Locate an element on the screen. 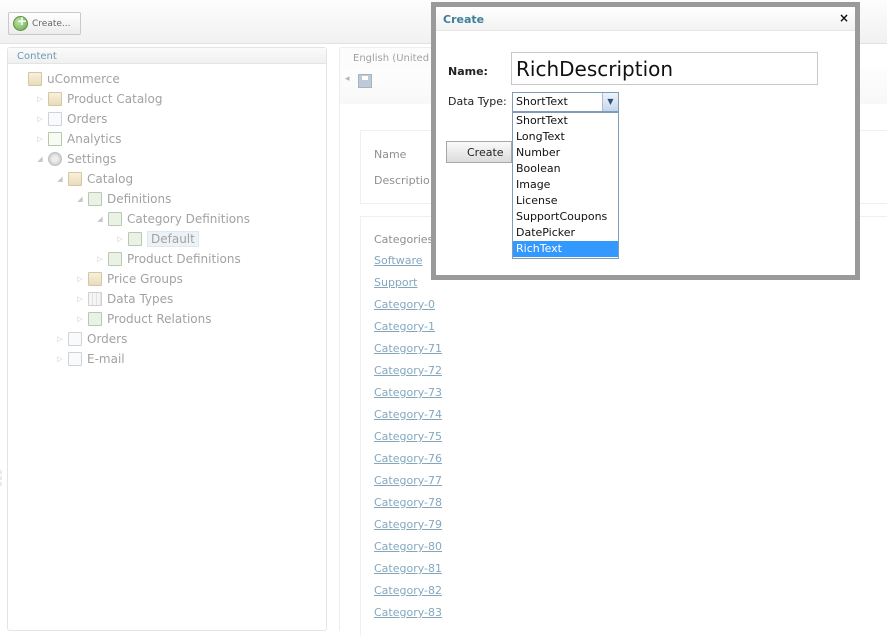 This screenshot has height=636, width=887. category-link: Software is located at coordinates (398, 260).